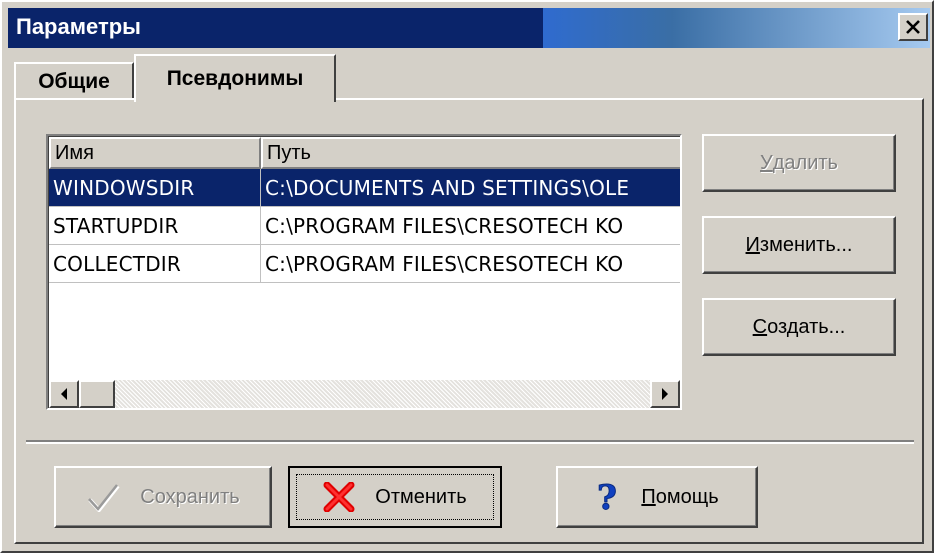 This screenshot has height=553, width=934. Describe the element at coordinates (97, 394) in the screenshot. I see `scroll-thumb` at that location.